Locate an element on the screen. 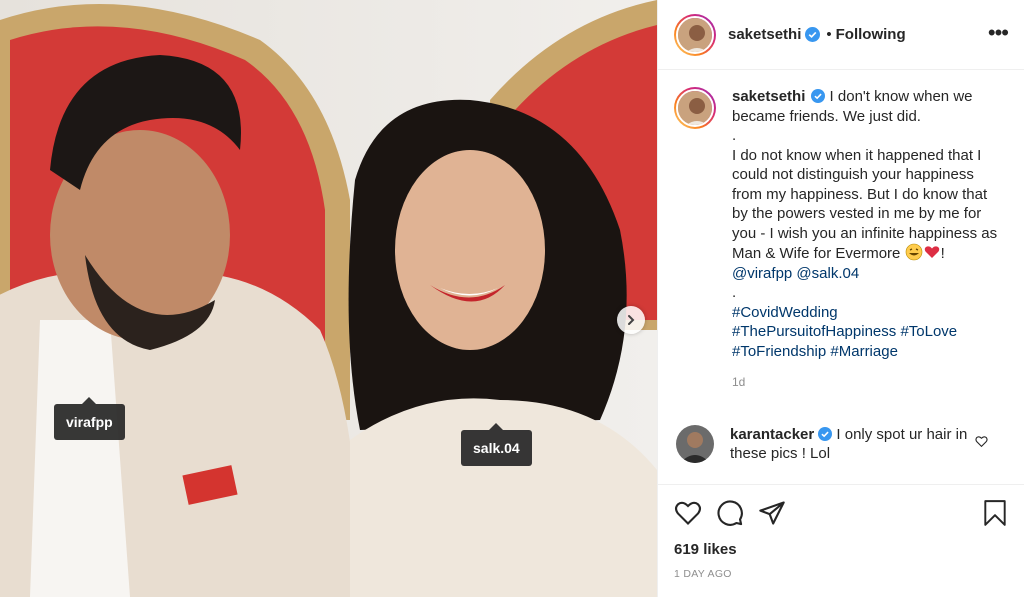  author-avatar is located at coordinates (695, 34).